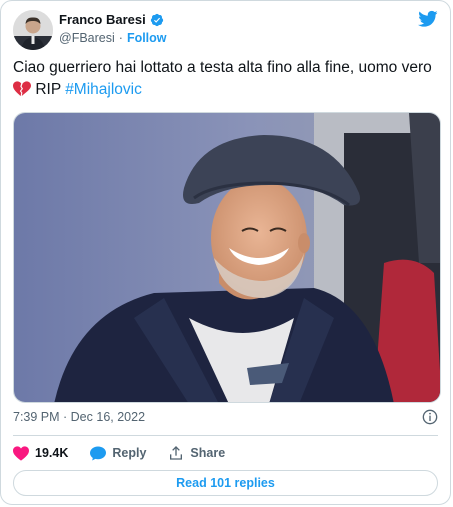 Image resolution: width=453 pixels, height=507 pixels. I want to click on read-replies-button: Read 101 replies, so click(225, 483).